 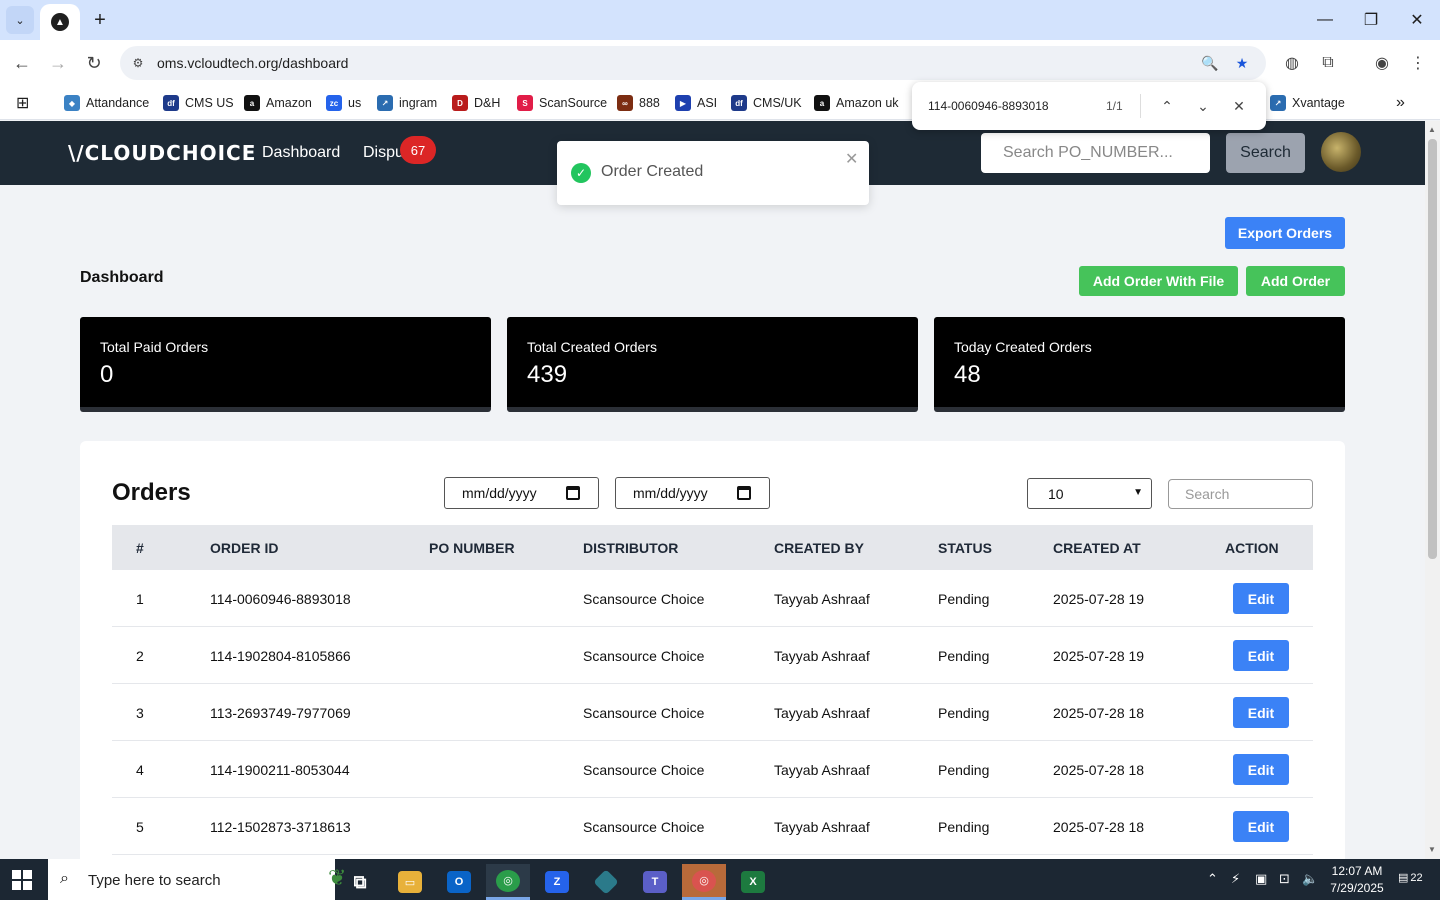 What do you see at coordinates (557, 882) in the screenshot?
I see `zoho-icon: Z` at bounding box center [557, 882].